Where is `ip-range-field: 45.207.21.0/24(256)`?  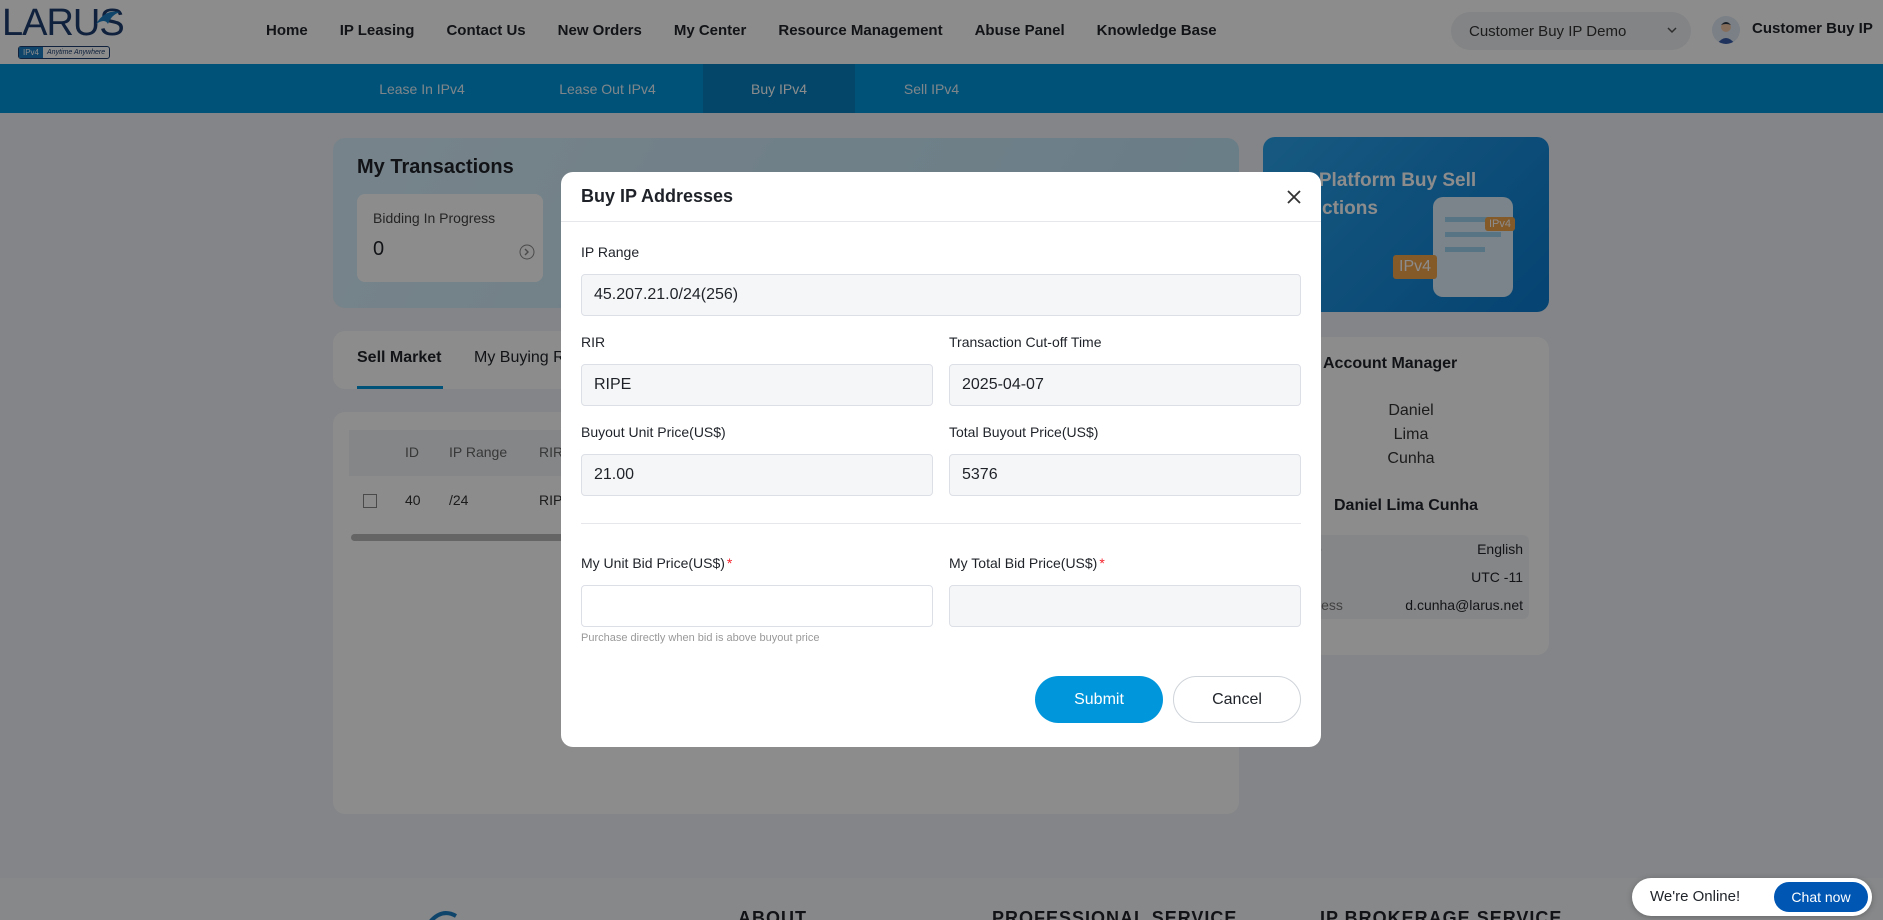 ip-range-field: 45.207.21.0/24(256) is located at coordinates (941, 295).